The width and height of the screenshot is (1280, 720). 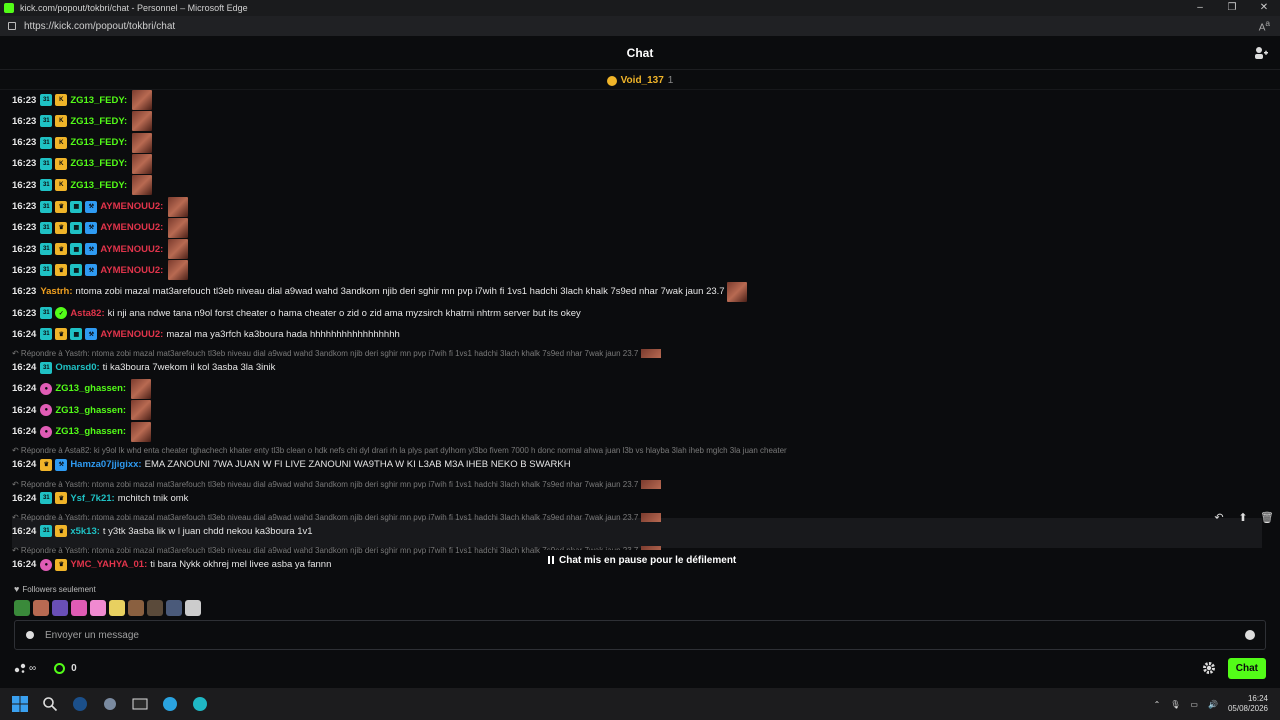 I want to click on emoji-picker-icon, so click(x=1250, y=635).